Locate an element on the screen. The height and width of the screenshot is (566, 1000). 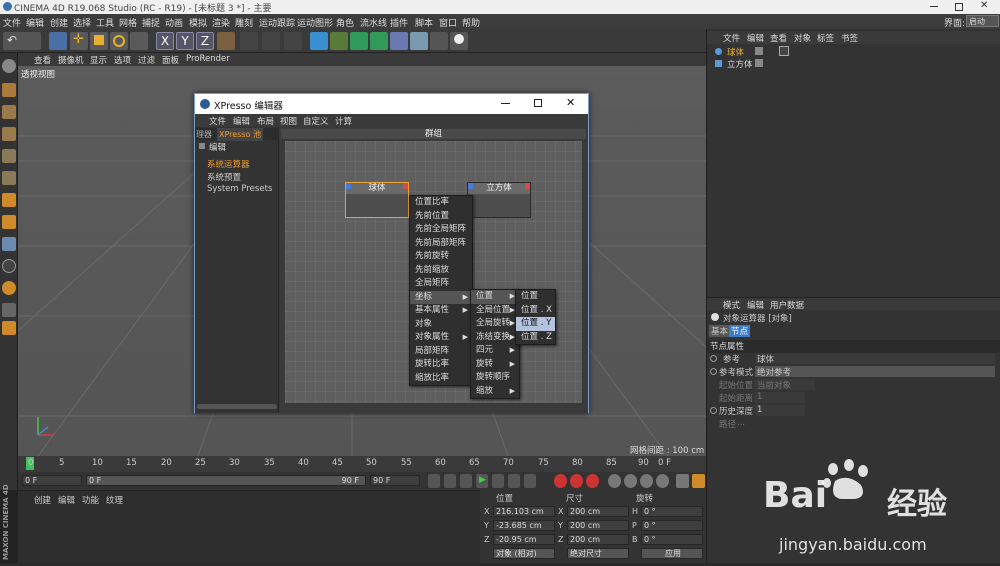
menu-item: 运动跟踪 is located at coordinates (277, 22).